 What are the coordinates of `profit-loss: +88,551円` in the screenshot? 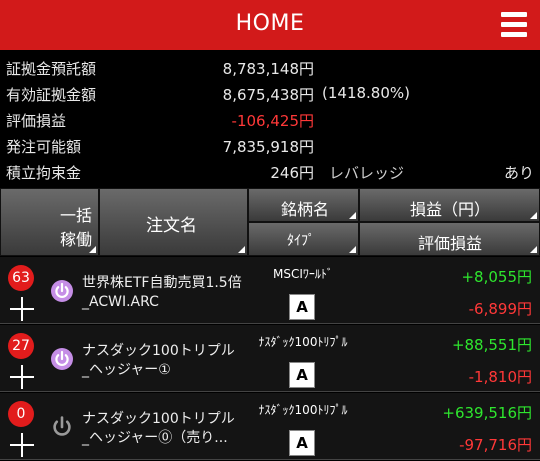 It's located at (491, 345).